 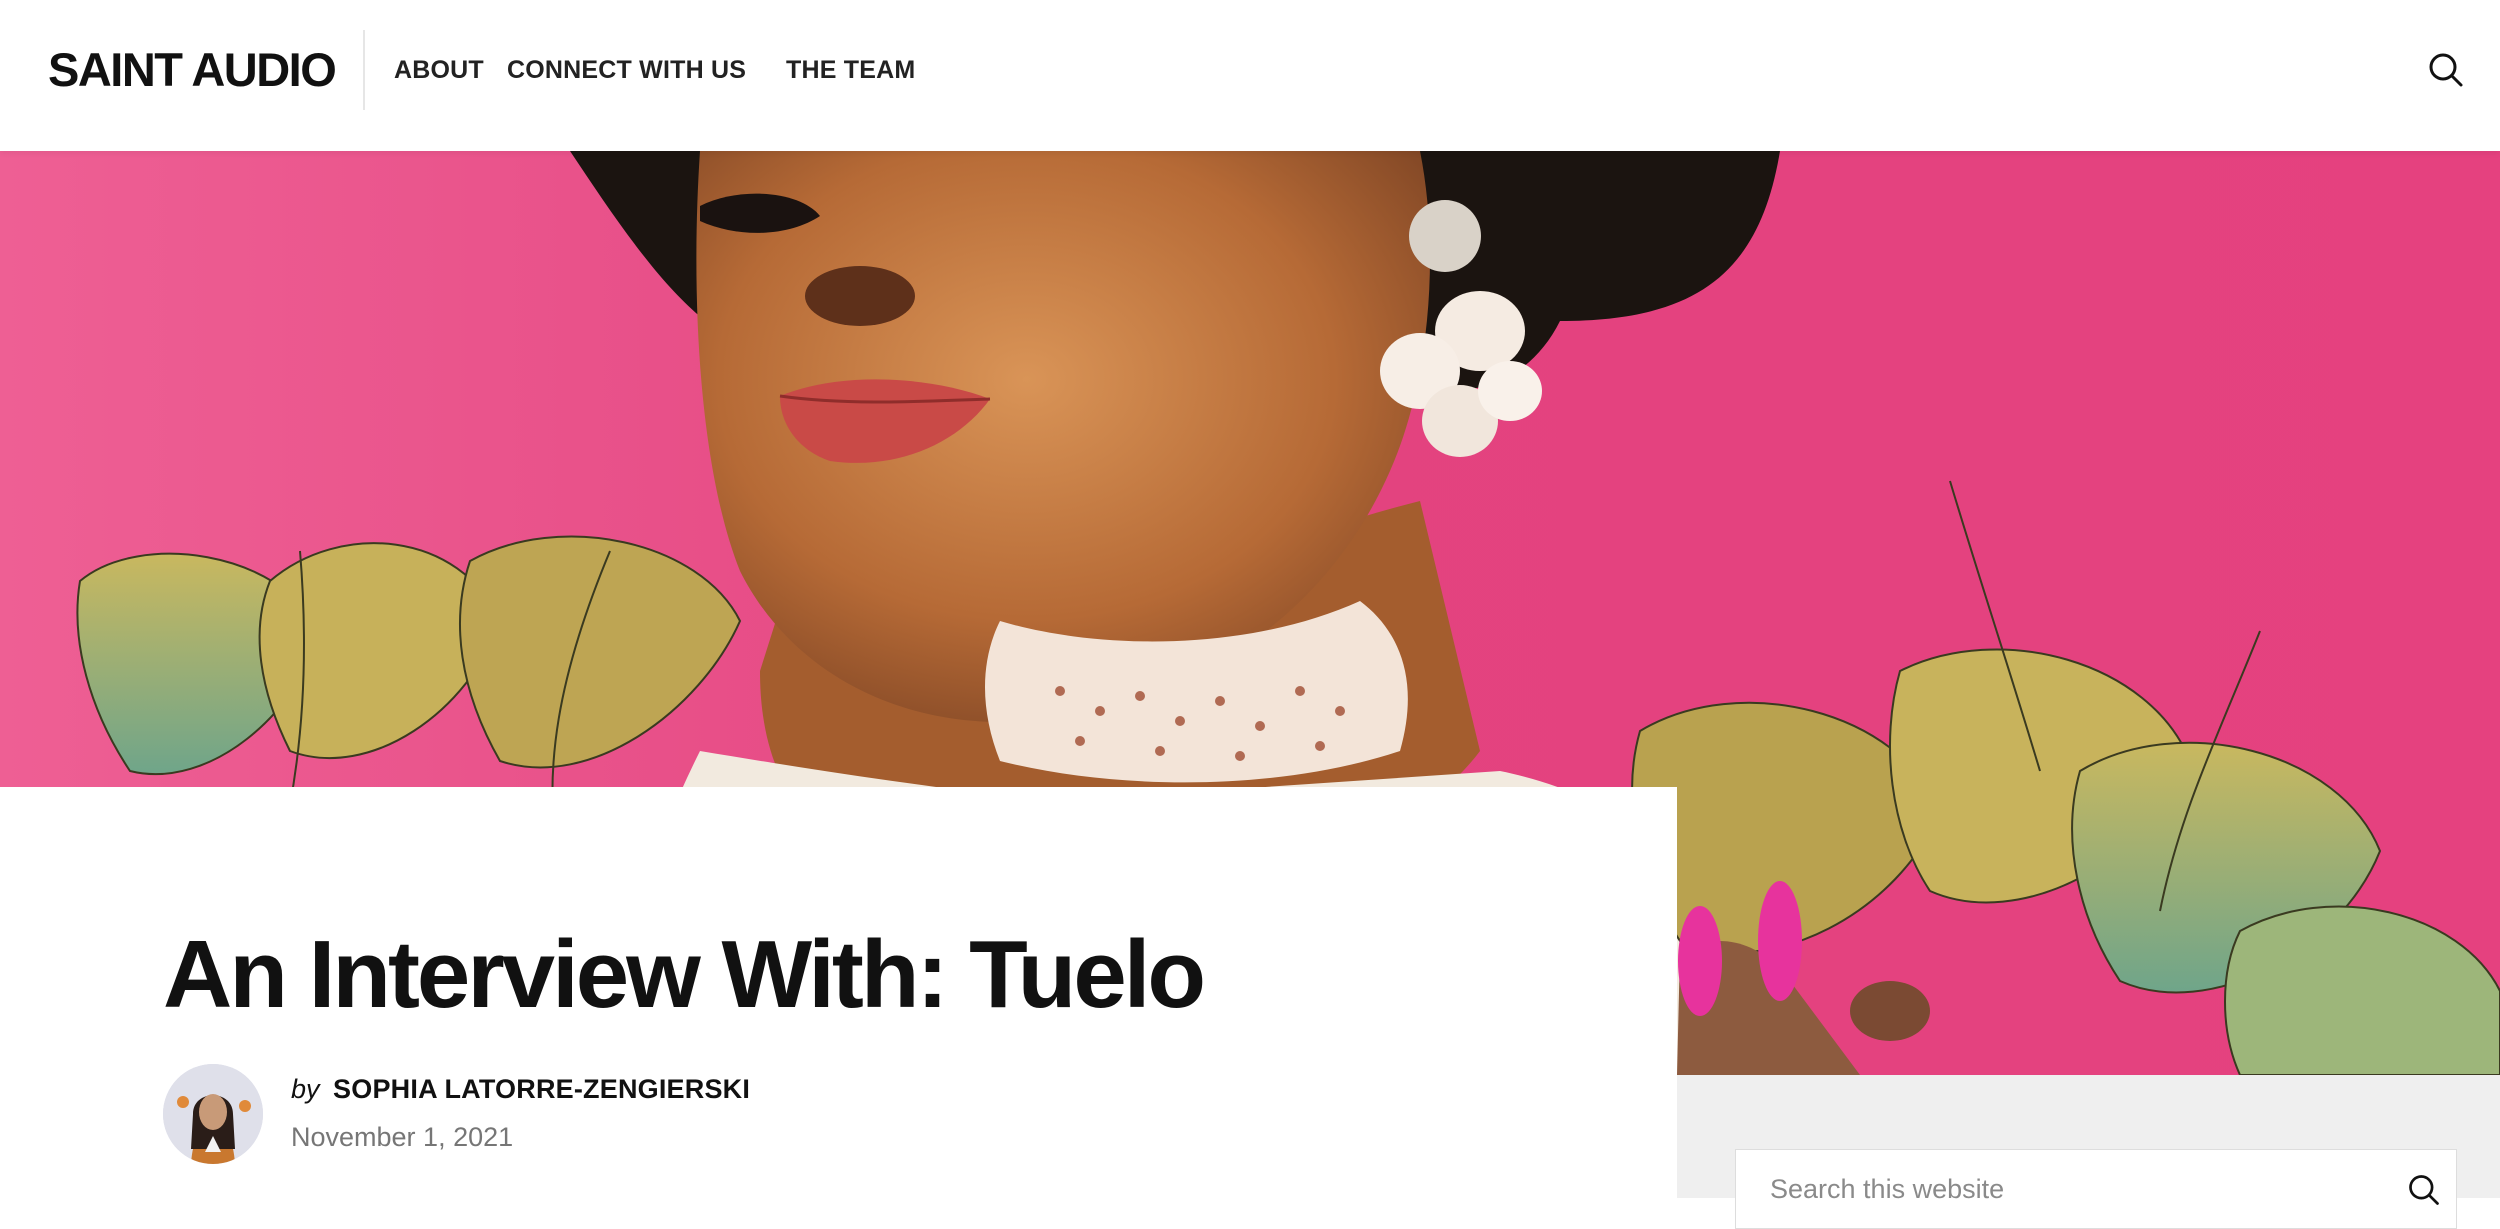 I want to click on sidebar, so click(x=2088, y=1152).